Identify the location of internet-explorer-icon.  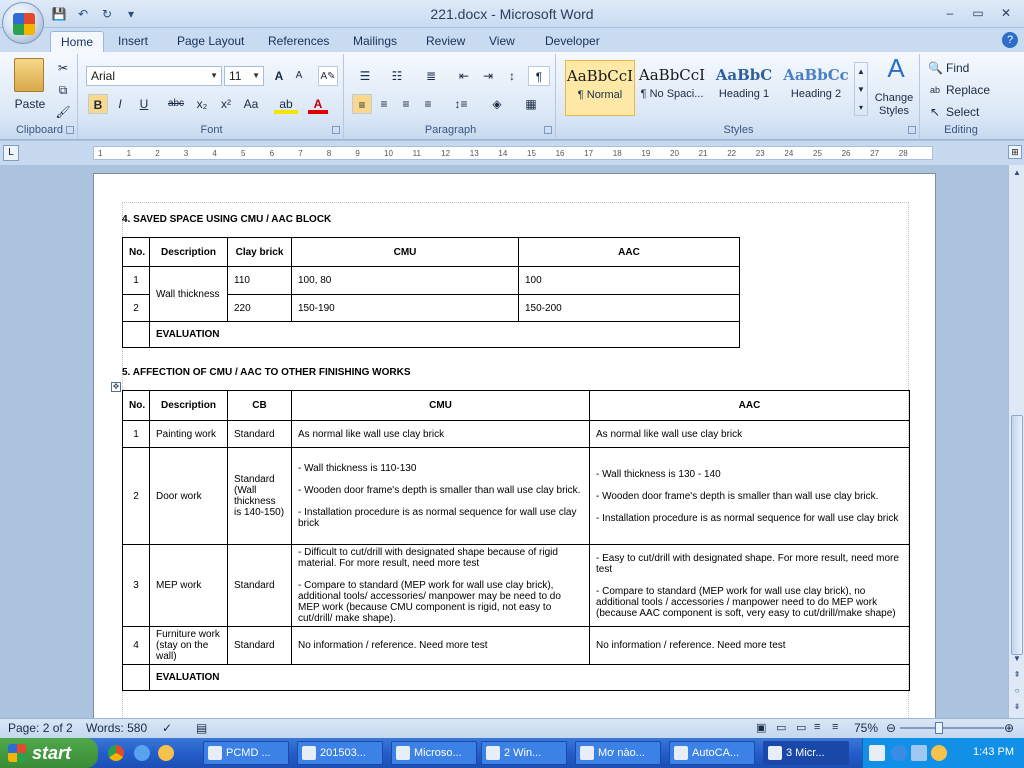
(142, 753).